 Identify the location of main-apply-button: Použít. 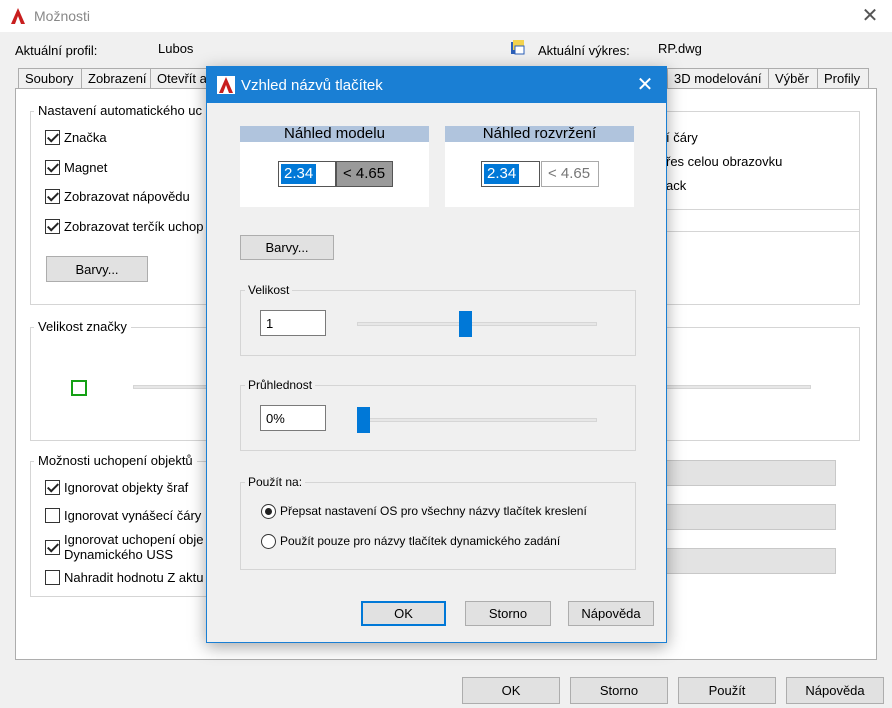
(727, 690).